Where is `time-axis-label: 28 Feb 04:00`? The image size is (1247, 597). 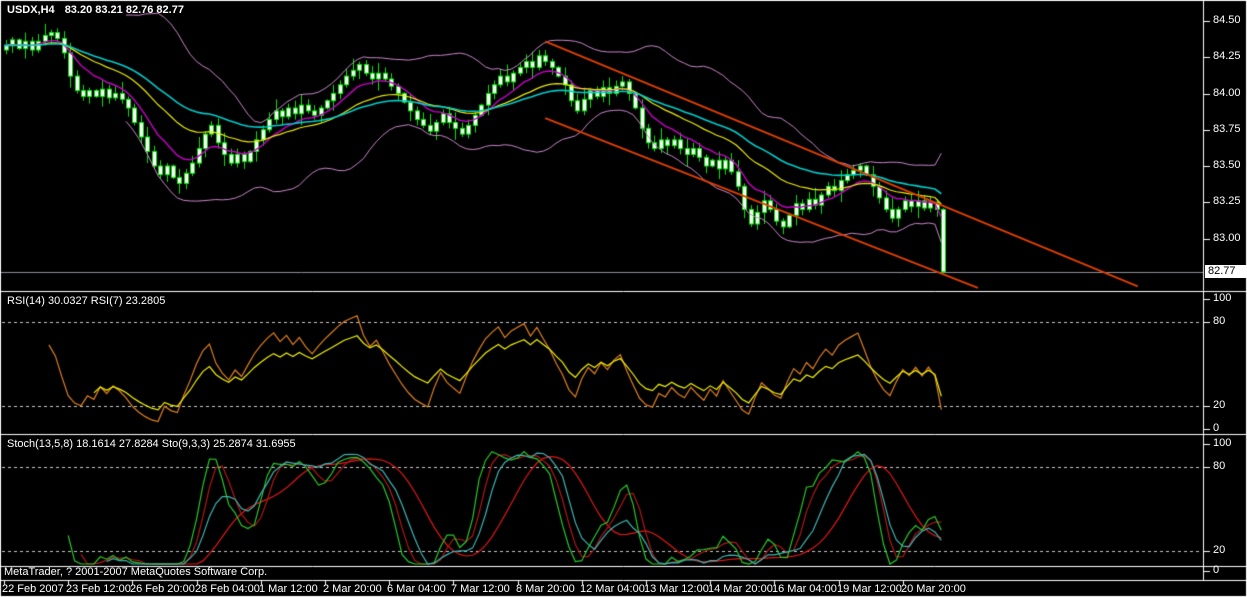
time-axis-label: 28 Feb 04:00 is located at coordinates (227, 589).